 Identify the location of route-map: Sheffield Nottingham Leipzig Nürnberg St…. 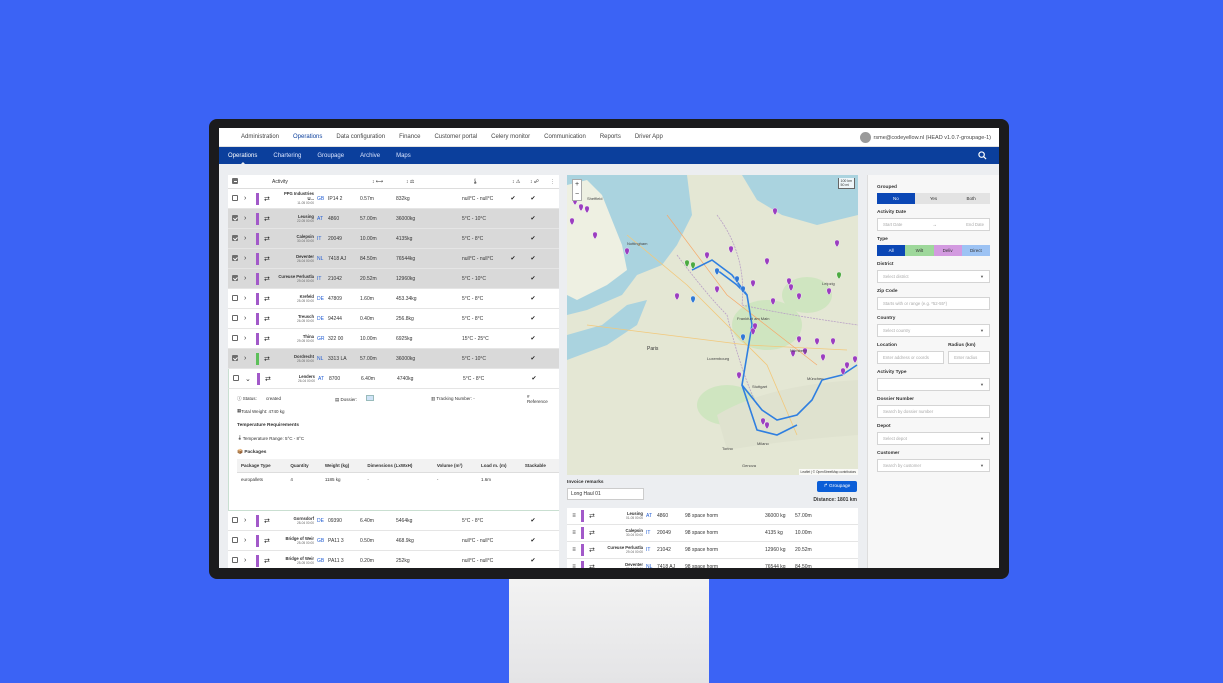
(712, 325).